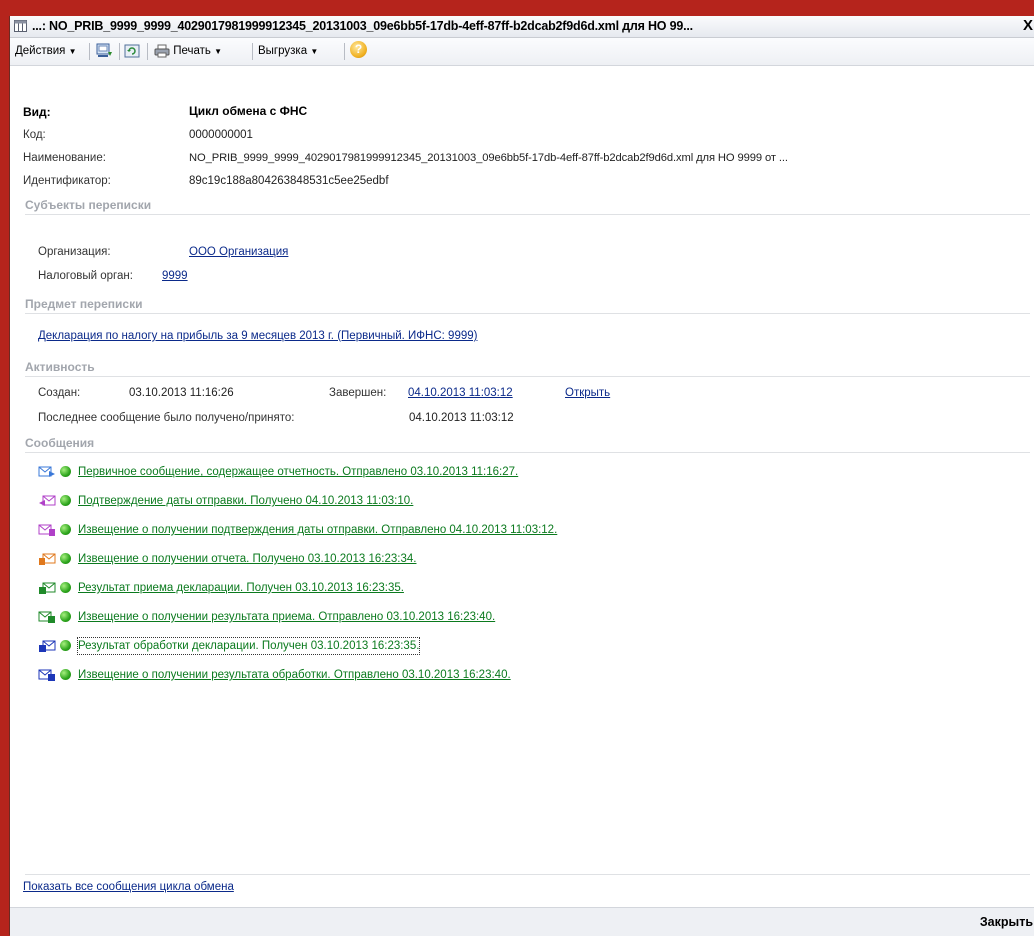 The height and width of the screenshot is (936, 1034). Describe the element at coordinates (60, 443) in the screenshot. I see `messages-section-title: Сообщения` at that location.